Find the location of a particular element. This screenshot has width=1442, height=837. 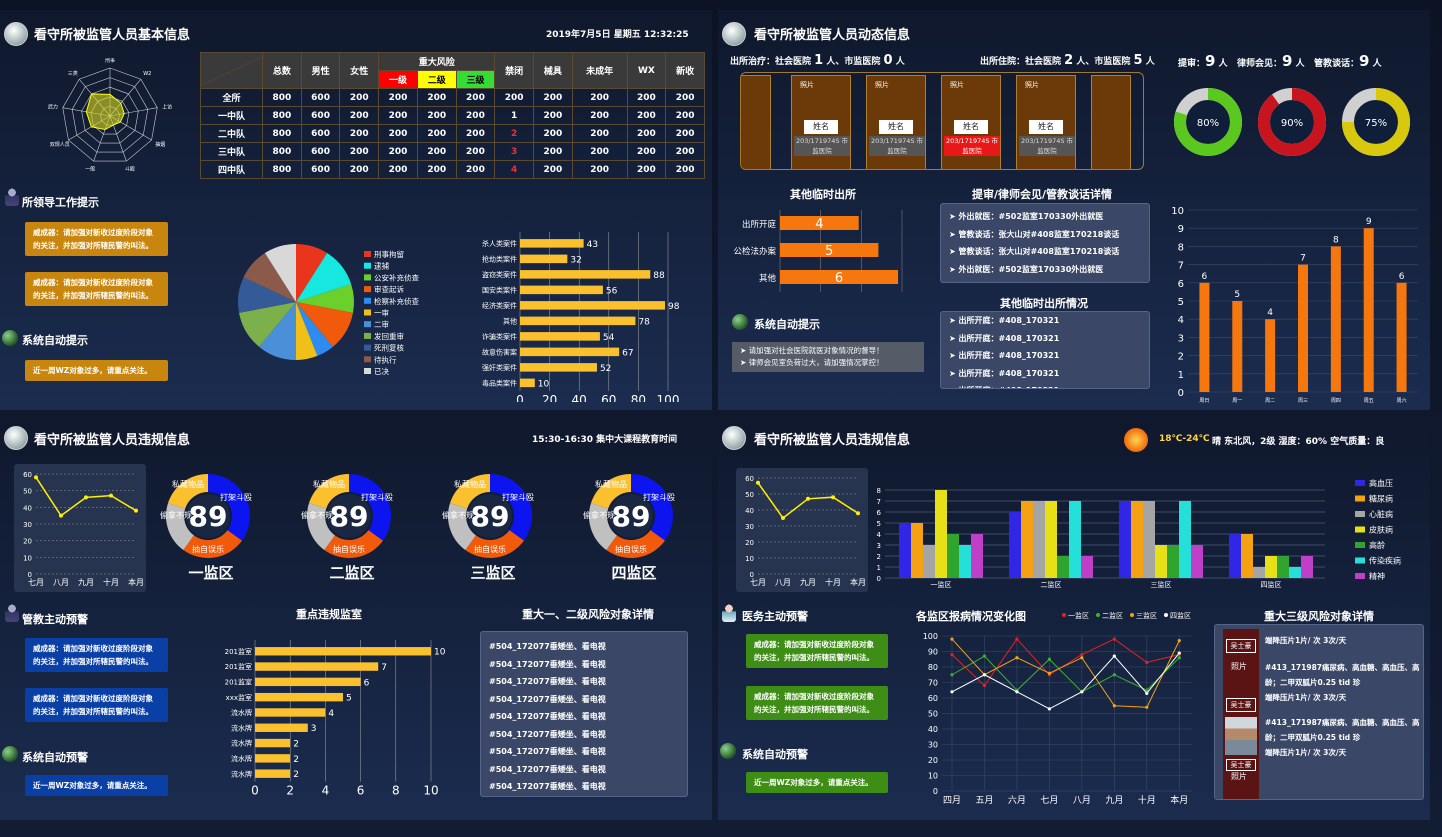

th-risk-1: 一级 is located at coordinates (398, 79).